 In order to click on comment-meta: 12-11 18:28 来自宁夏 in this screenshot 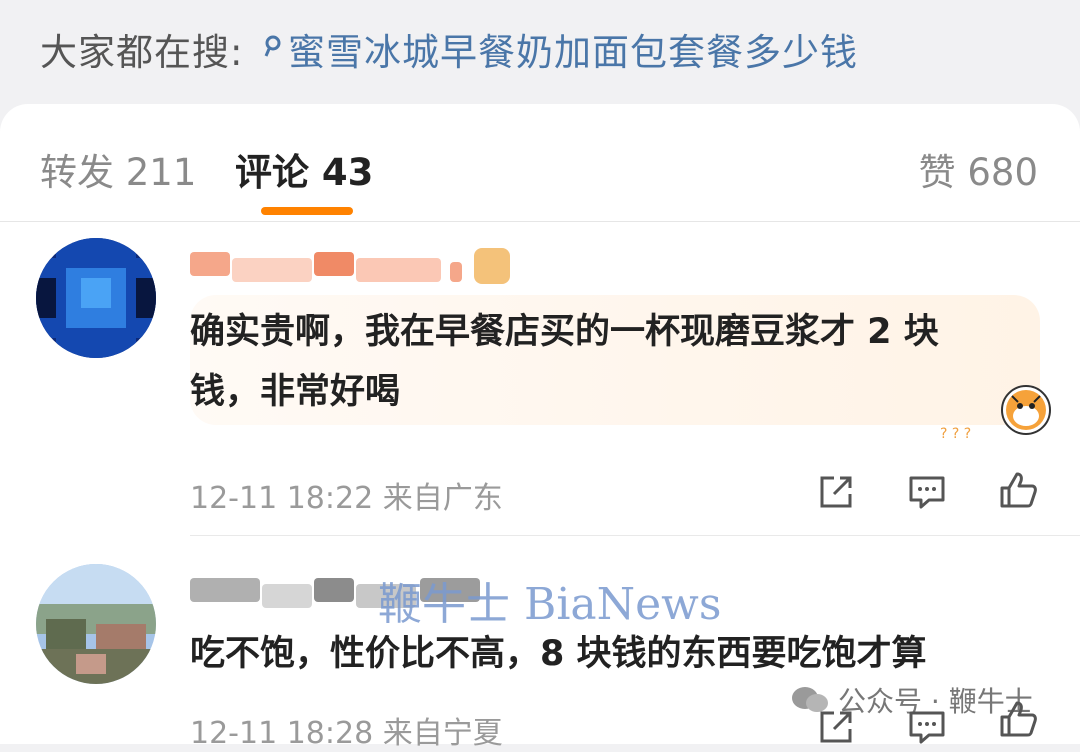, I will do `click(346, 733)`.